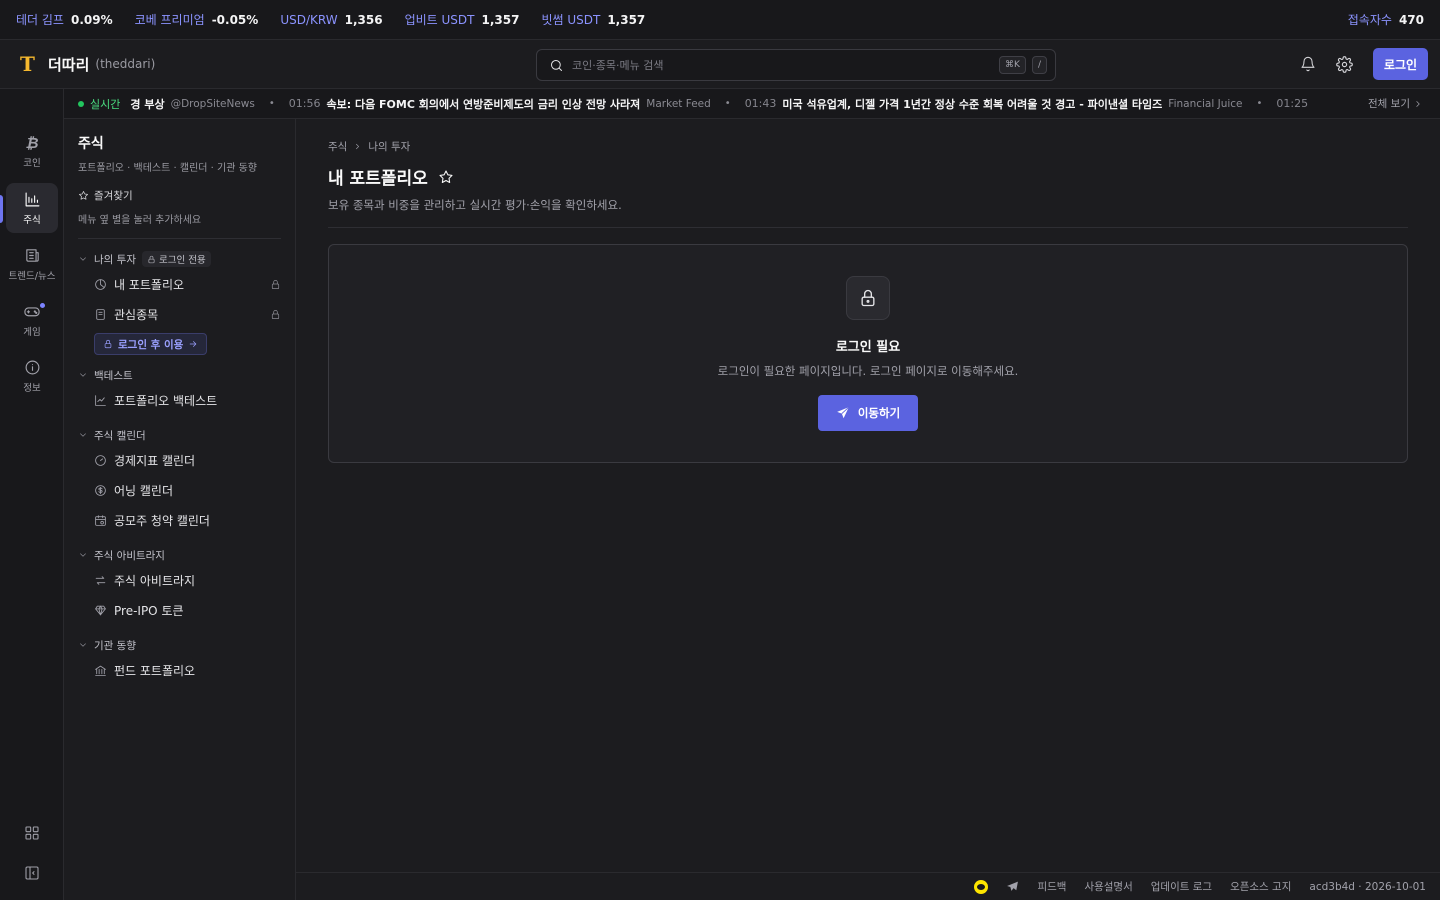  I want to click on bell-icon, so click(1308, 64).